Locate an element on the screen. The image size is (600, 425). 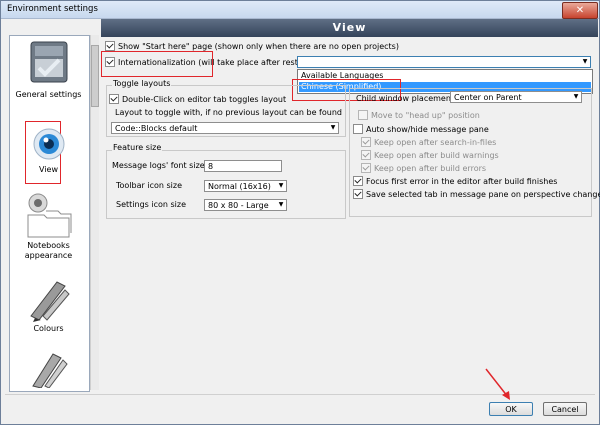
toolbar-icon-size-select: Normal (16x16) ▼ is located at coordinates (245, 186).